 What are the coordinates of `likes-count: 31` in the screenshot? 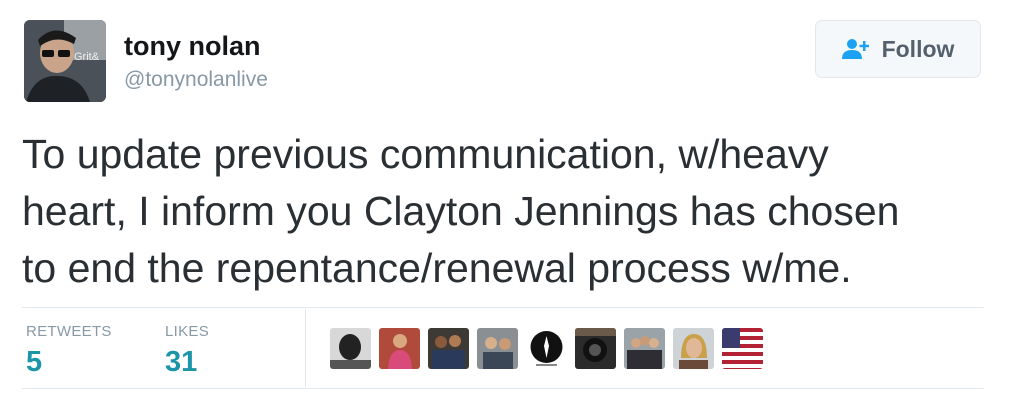 It's located at (181, 362).